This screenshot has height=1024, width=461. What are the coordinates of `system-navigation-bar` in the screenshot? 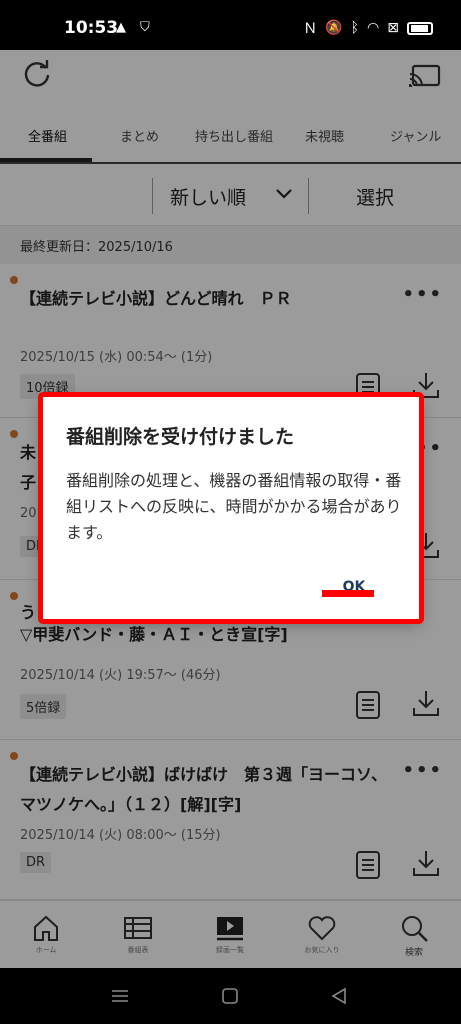 It's located at (230, 996).